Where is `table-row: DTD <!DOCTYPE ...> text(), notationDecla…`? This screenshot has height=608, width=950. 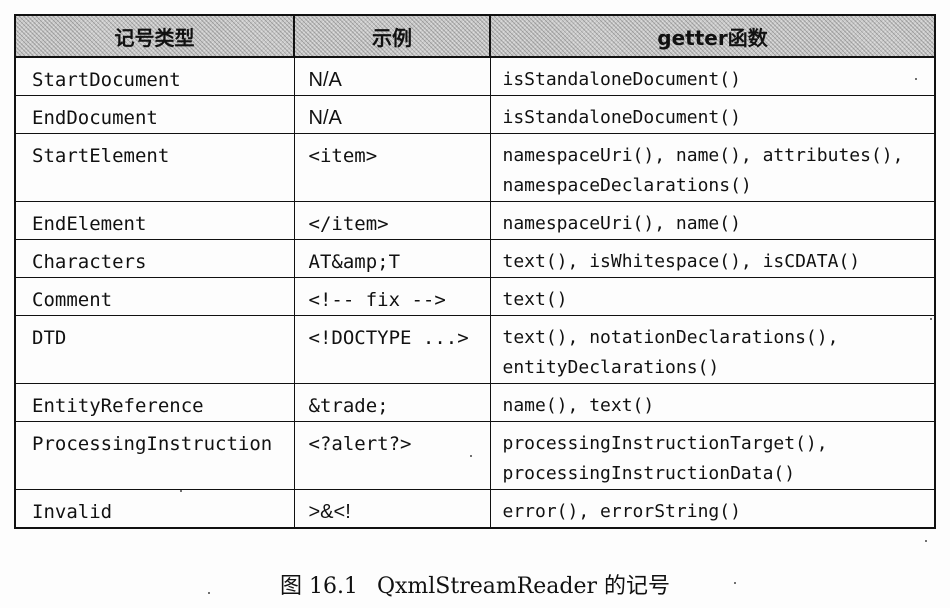 table-row: DTD <!DOCTYPE ...> text(), notationDecla… is located at coordinates (475, 349).